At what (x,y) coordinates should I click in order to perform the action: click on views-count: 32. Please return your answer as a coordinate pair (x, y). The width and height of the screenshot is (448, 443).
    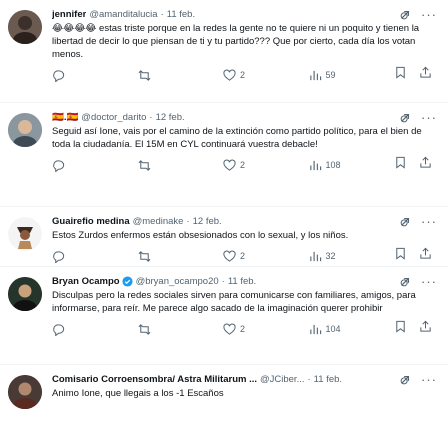
    Looking at the image, I should click on (330, 256).